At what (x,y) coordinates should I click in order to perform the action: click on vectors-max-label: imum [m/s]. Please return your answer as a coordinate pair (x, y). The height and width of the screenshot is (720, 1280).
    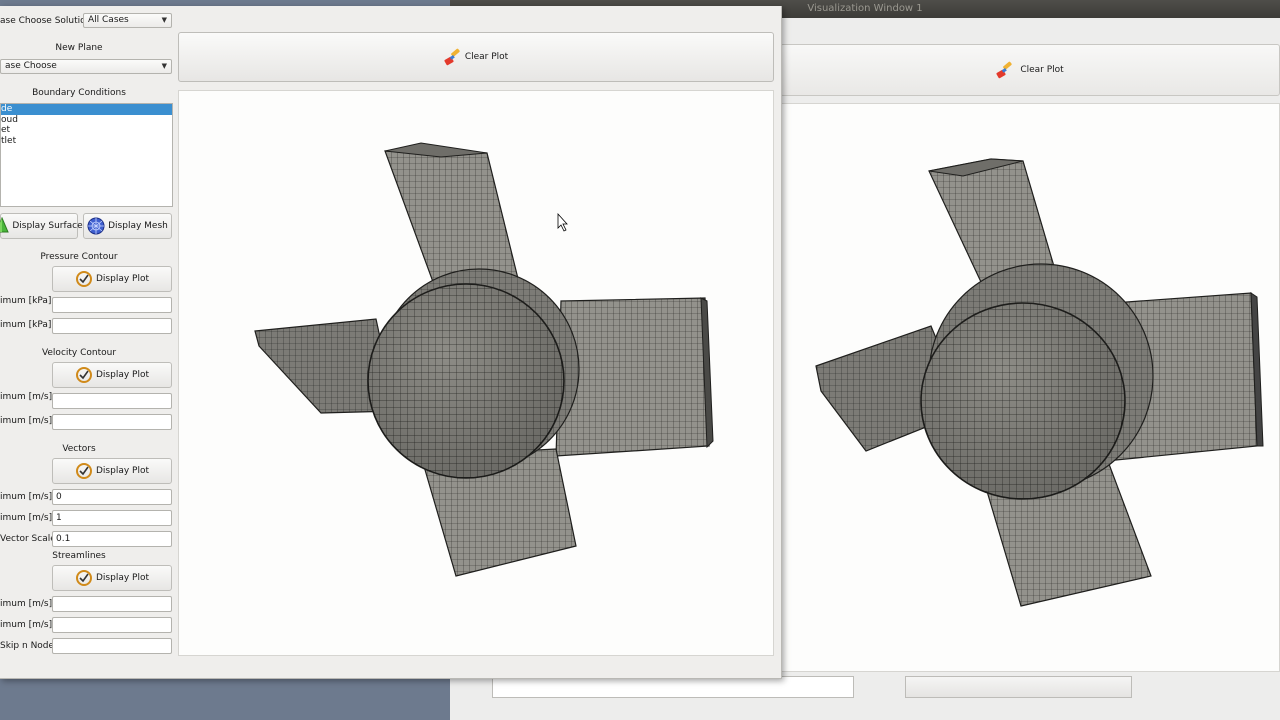
    Looking at the image, I should click on (26, 518).